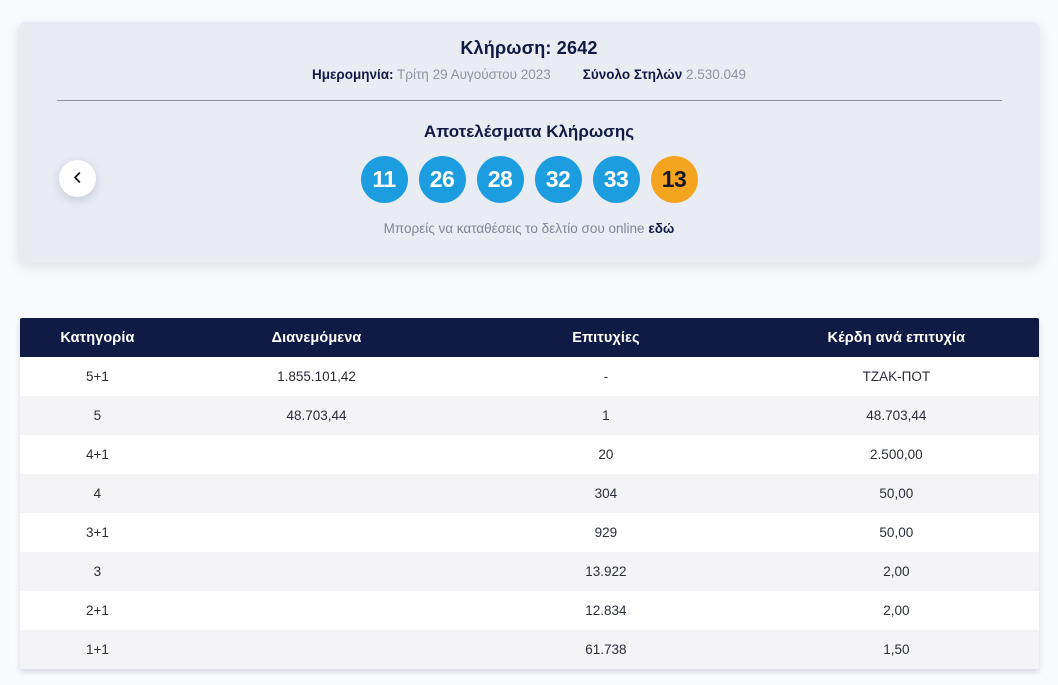 This screenshot has height=685, width=1058. Describe the element at coordinates (97, 454) in the screenshot. I see `cell-category: 4+1` at that location.